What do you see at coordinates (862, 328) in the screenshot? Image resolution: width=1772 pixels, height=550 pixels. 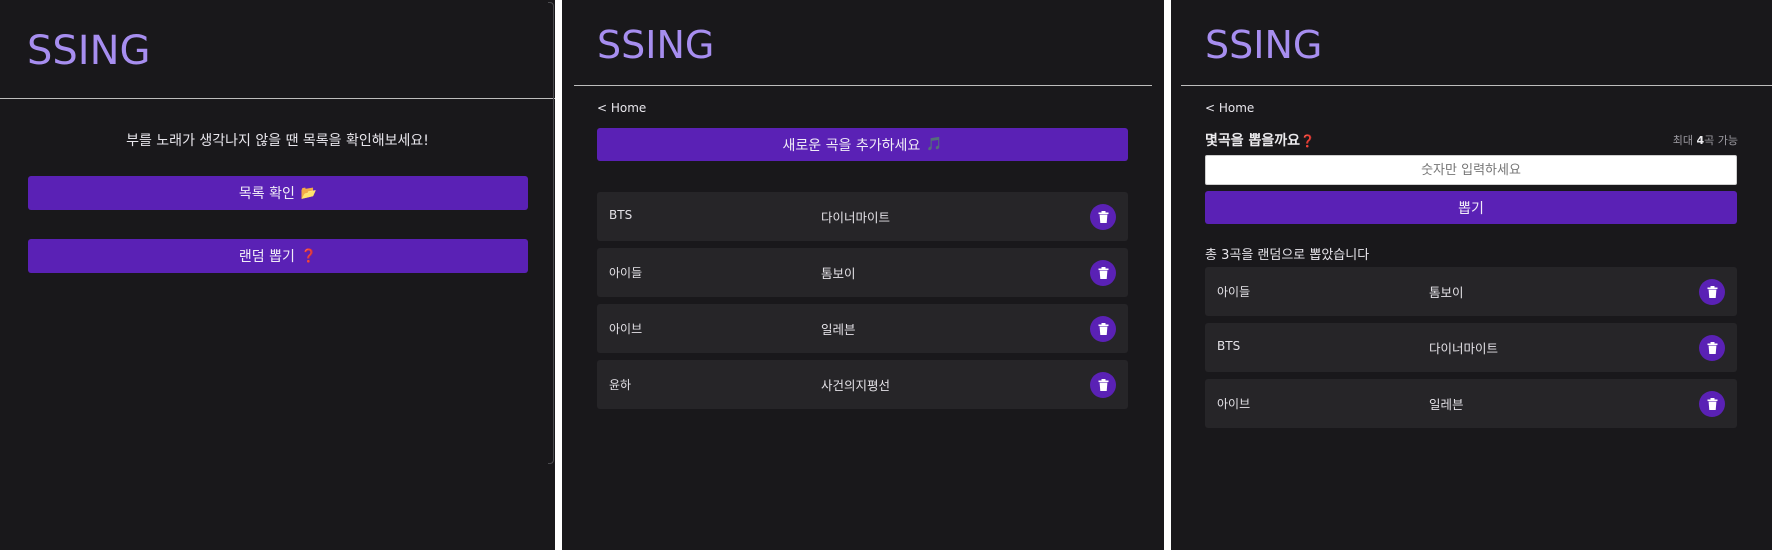 I see `song-row: 아이브 일레븐` at bounding box center [862, 328].